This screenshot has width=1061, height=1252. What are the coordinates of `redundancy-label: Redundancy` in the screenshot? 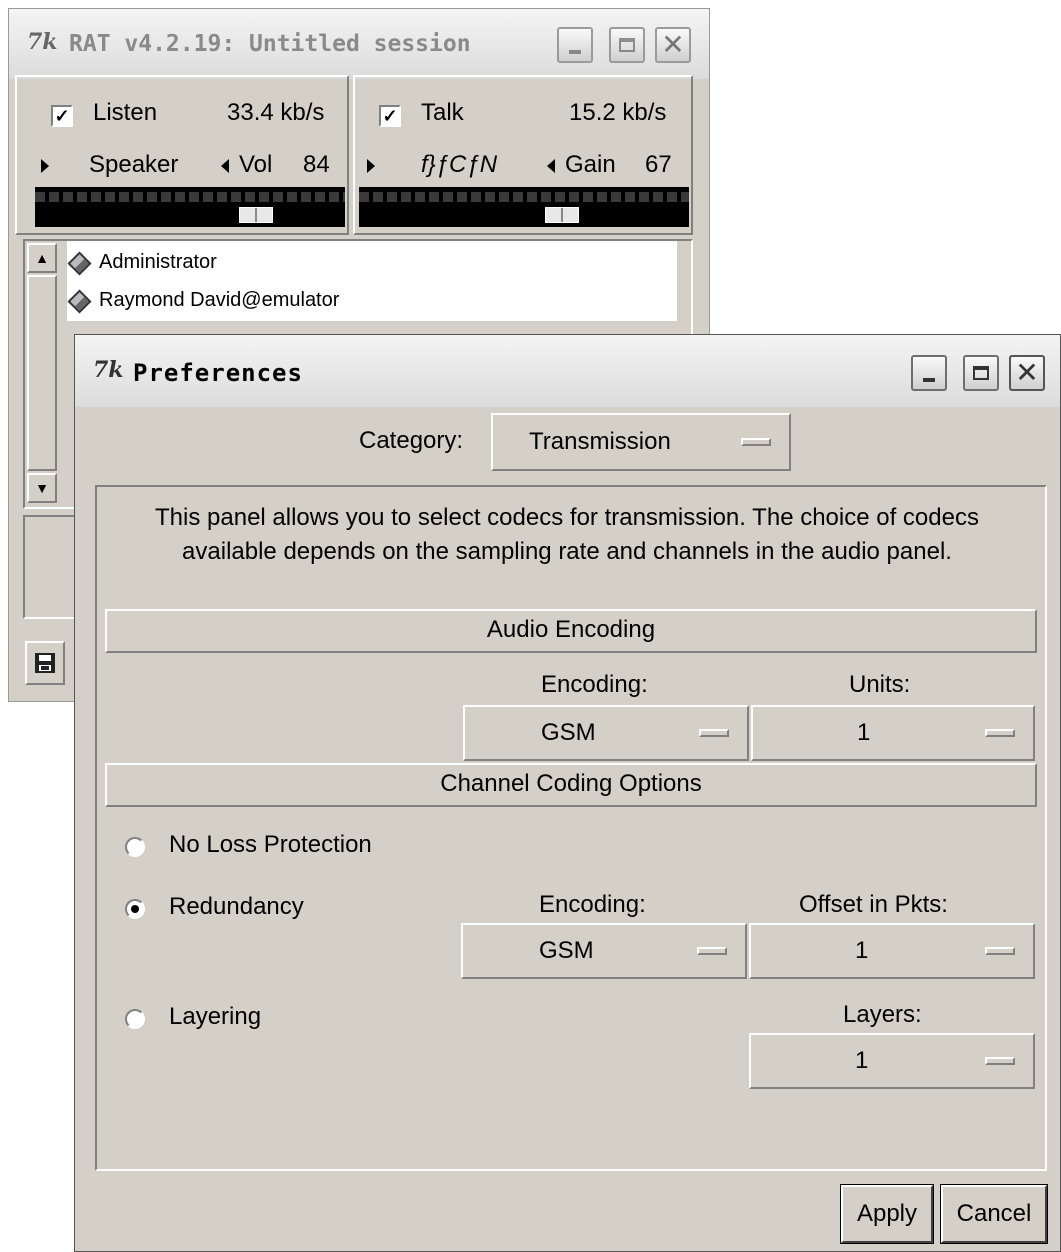 It's located at (236, 907).